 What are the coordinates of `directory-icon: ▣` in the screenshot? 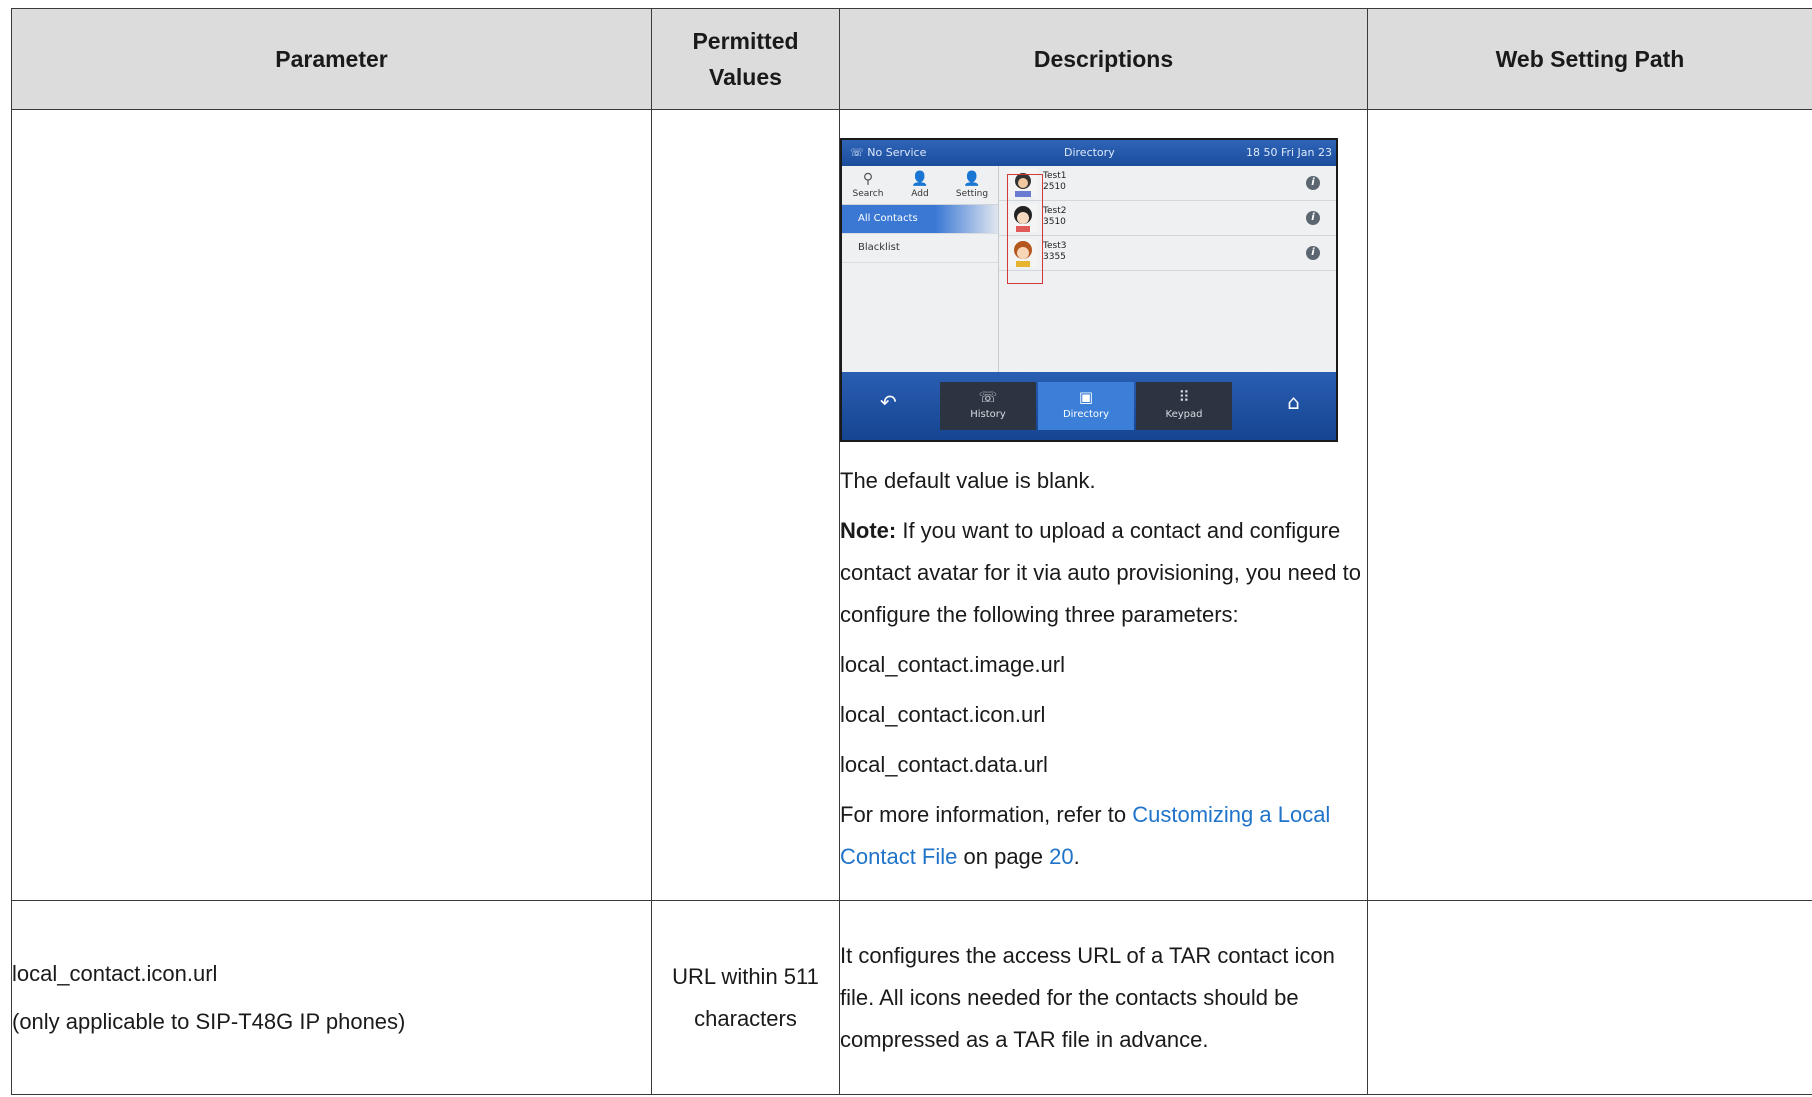 It's located at (1086, 397).